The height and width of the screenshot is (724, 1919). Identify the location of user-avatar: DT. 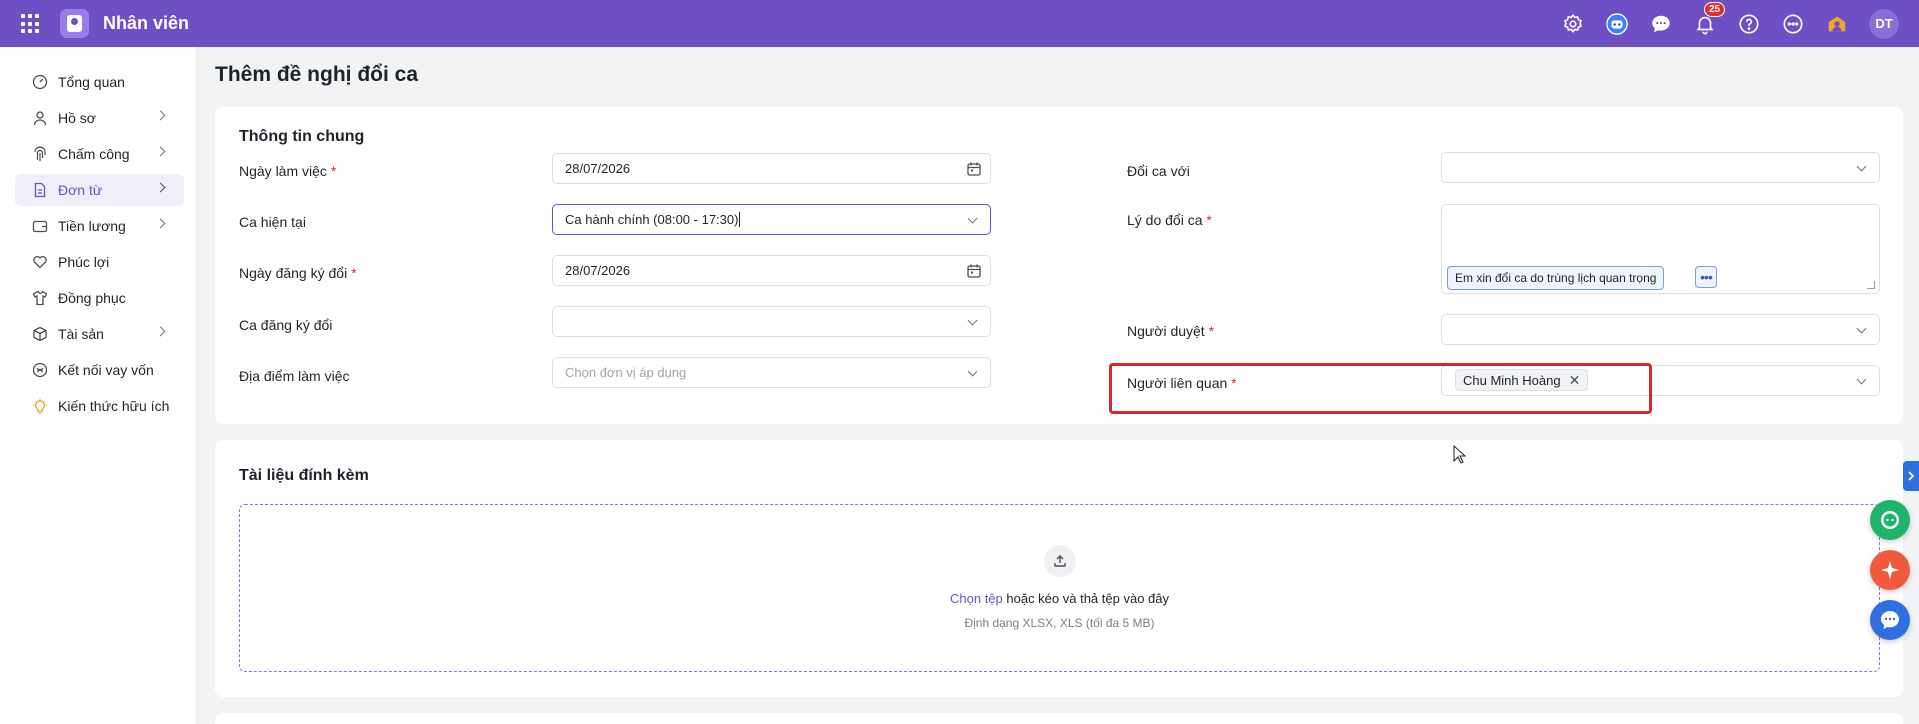
(1884, 23).